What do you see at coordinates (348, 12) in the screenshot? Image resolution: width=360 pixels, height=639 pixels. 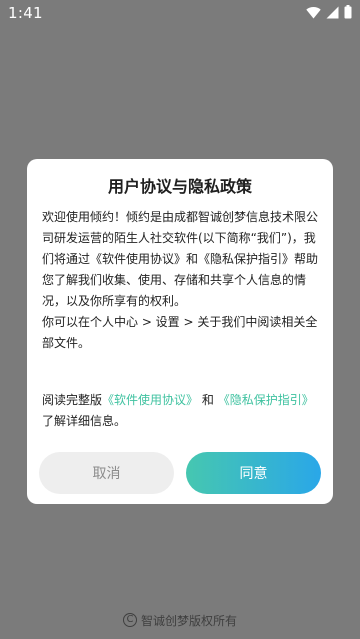 I see `battery-icon` at bounding box center [348, 12].